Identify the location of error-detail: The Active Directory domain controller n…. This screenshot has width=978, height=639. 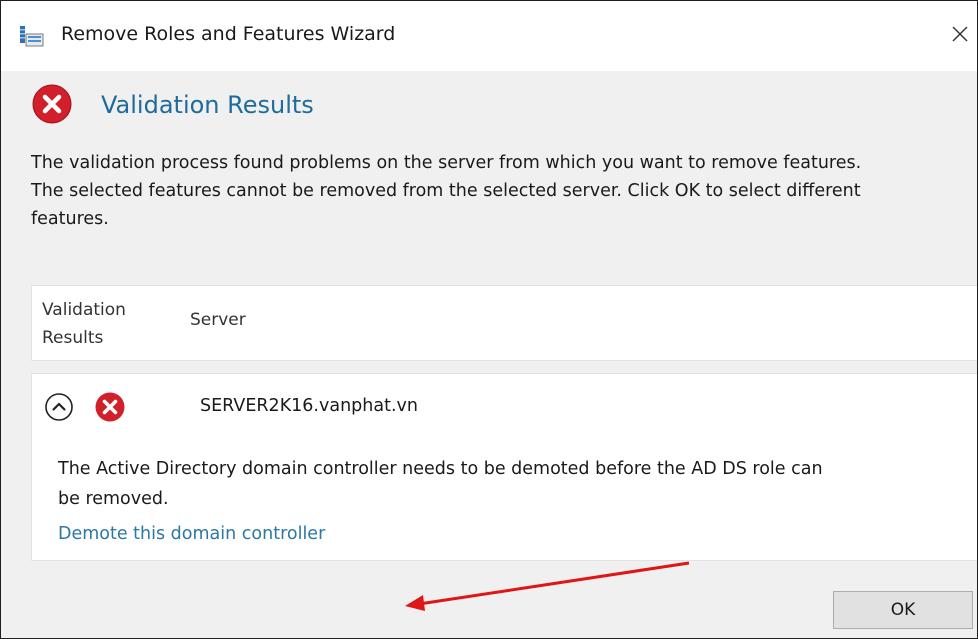
(440, 484).